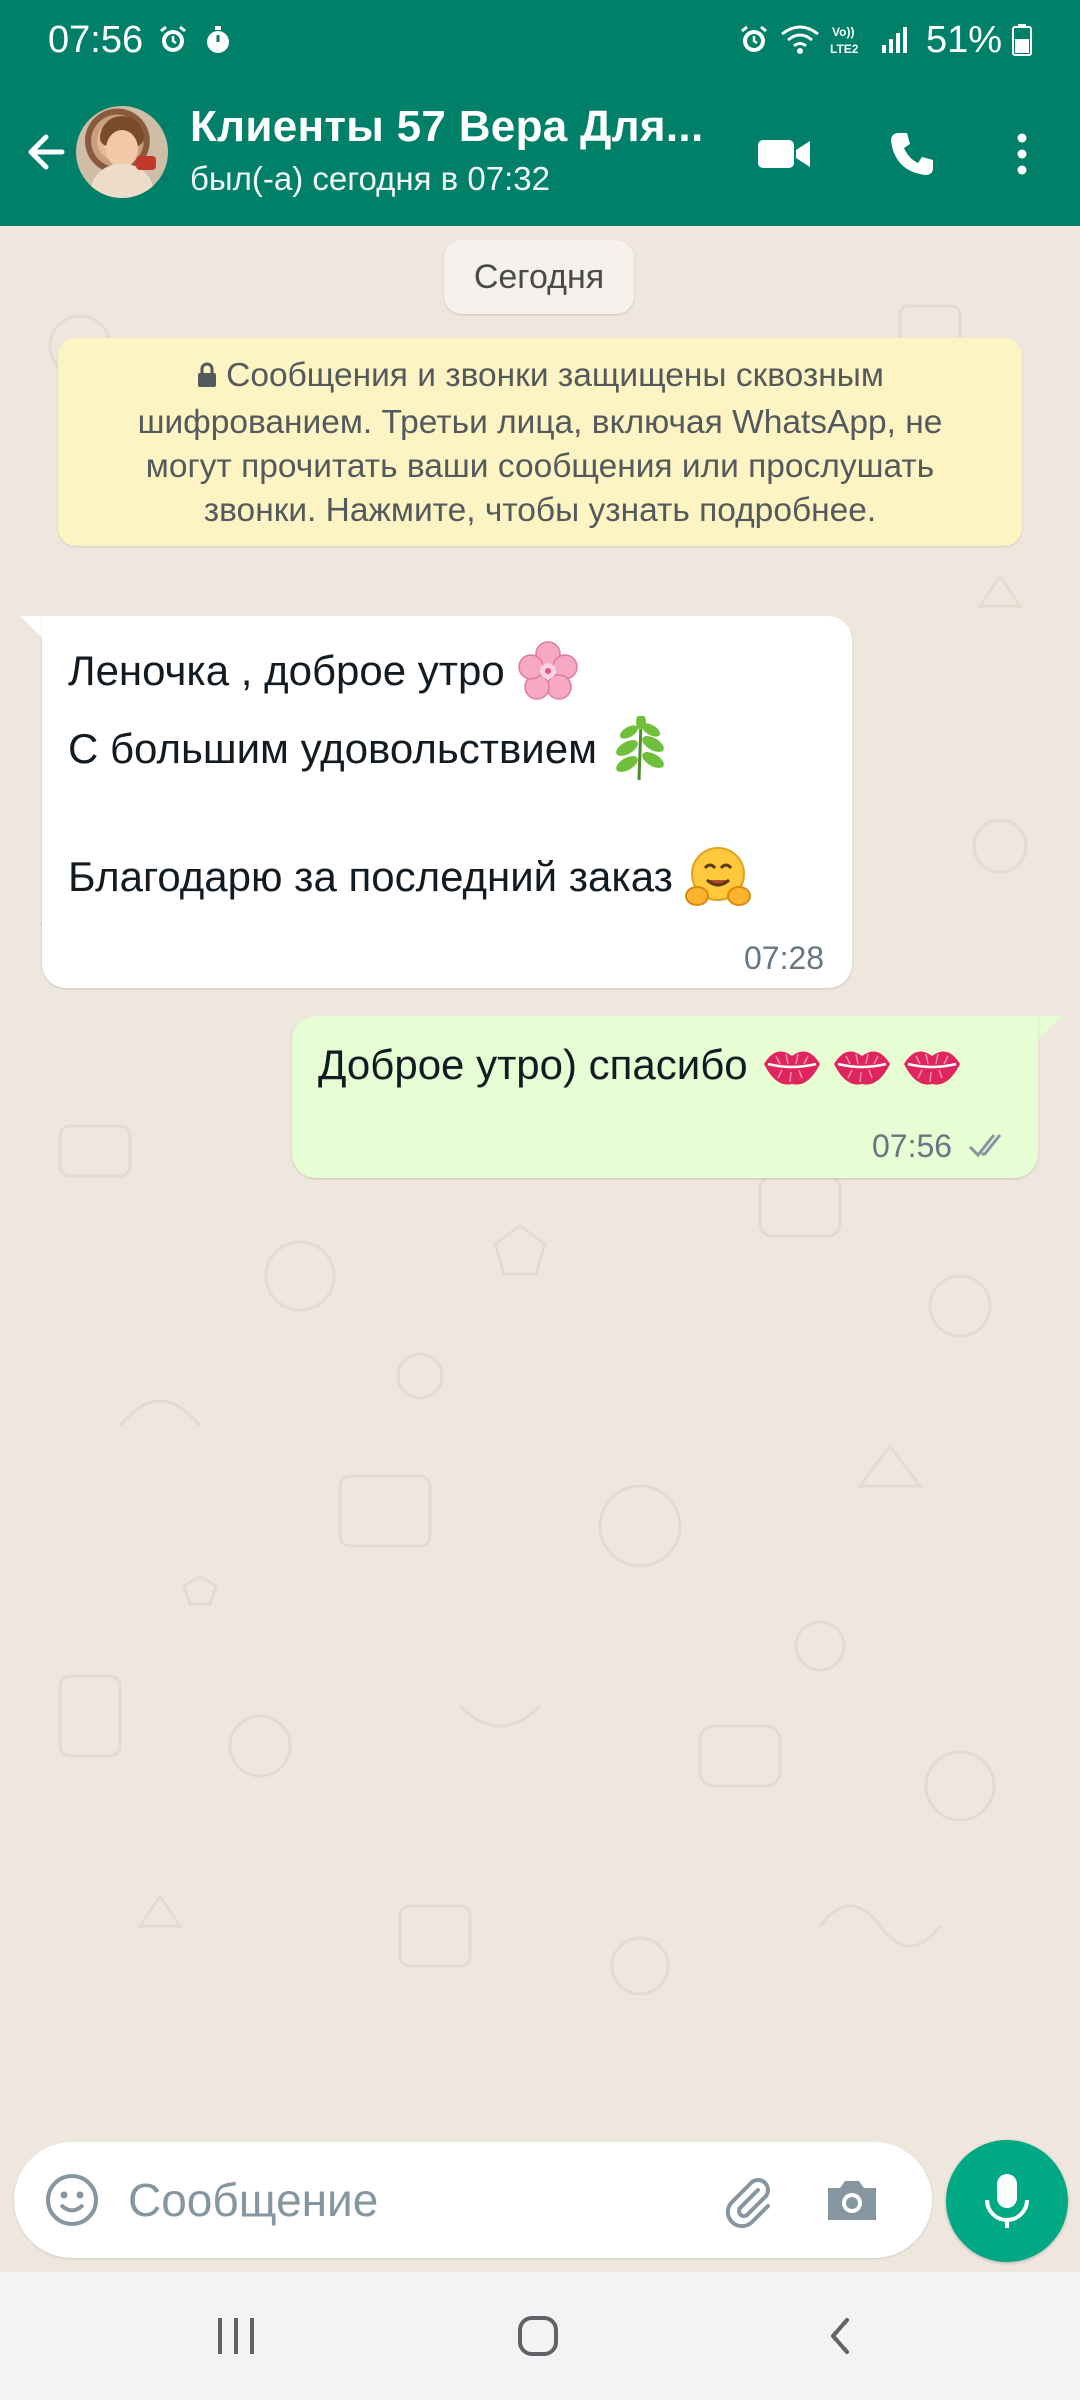  I want to click on volte-icon: Vo)) LTE2, so click(850, 40).